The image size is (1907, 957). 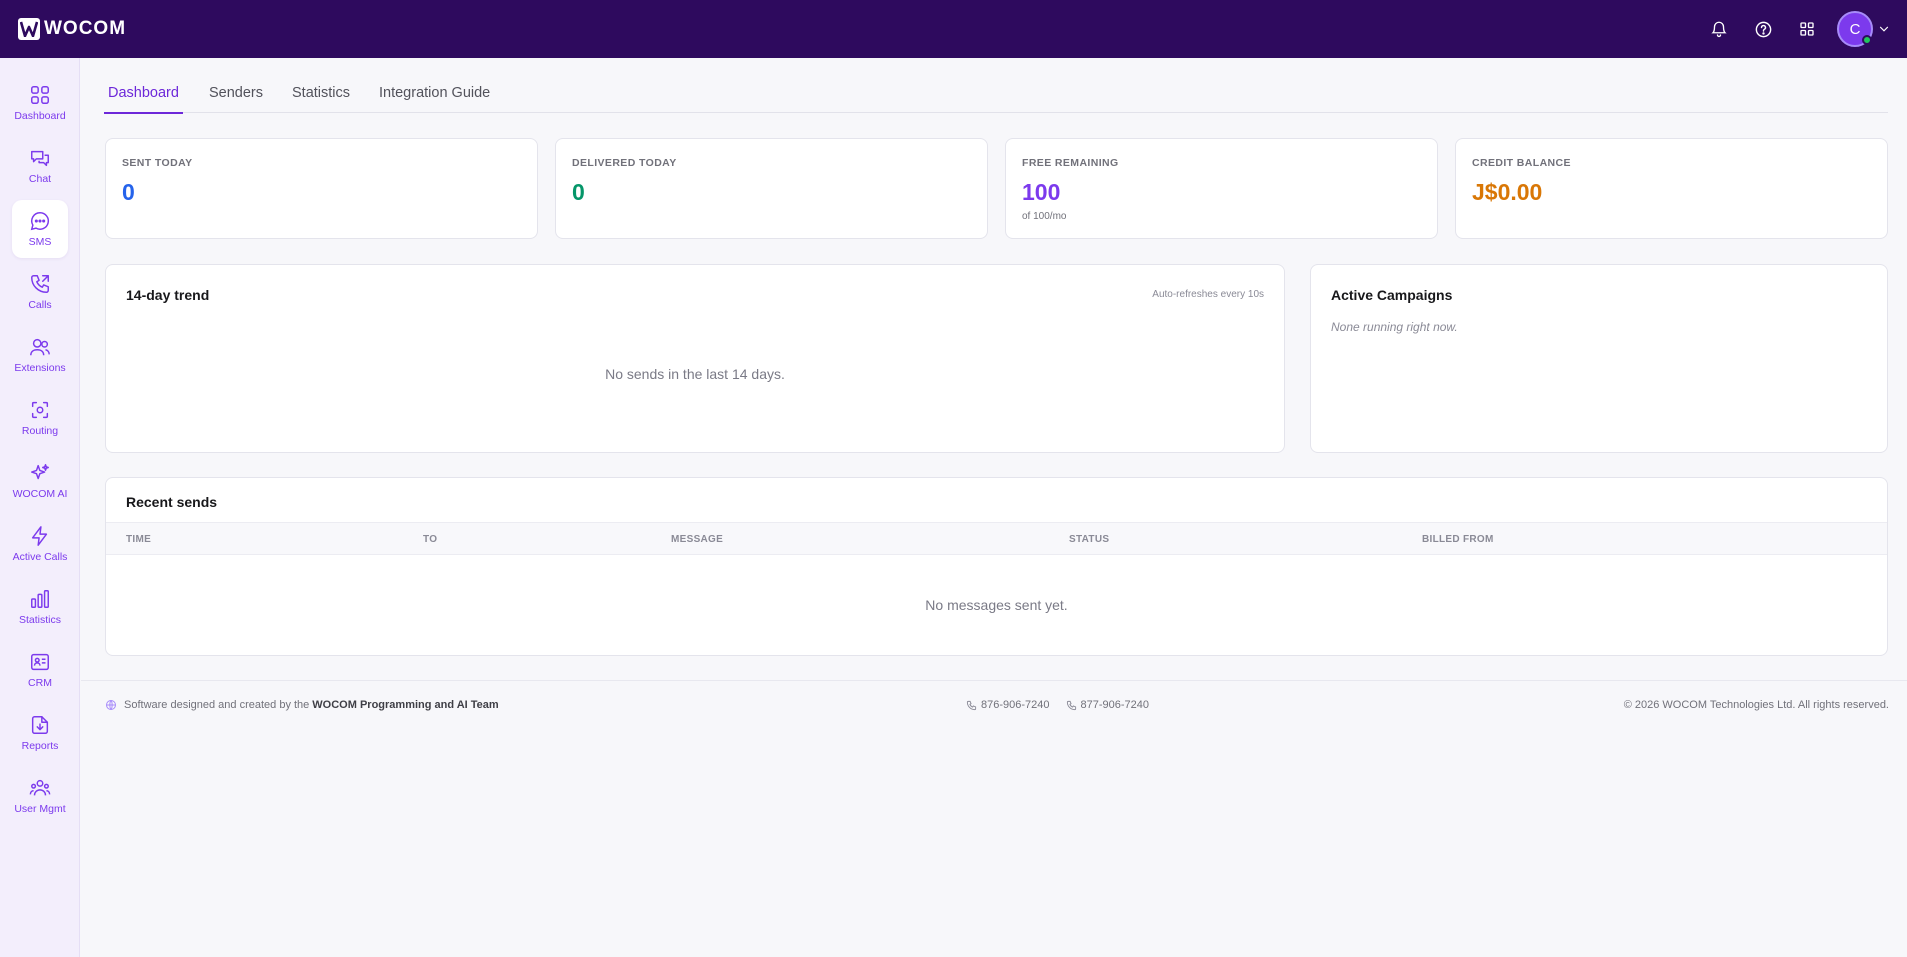 What do you see at coordinates (1763, 29) in the screenshot?
I see `help-icon` at bounding box center [1763, 29].